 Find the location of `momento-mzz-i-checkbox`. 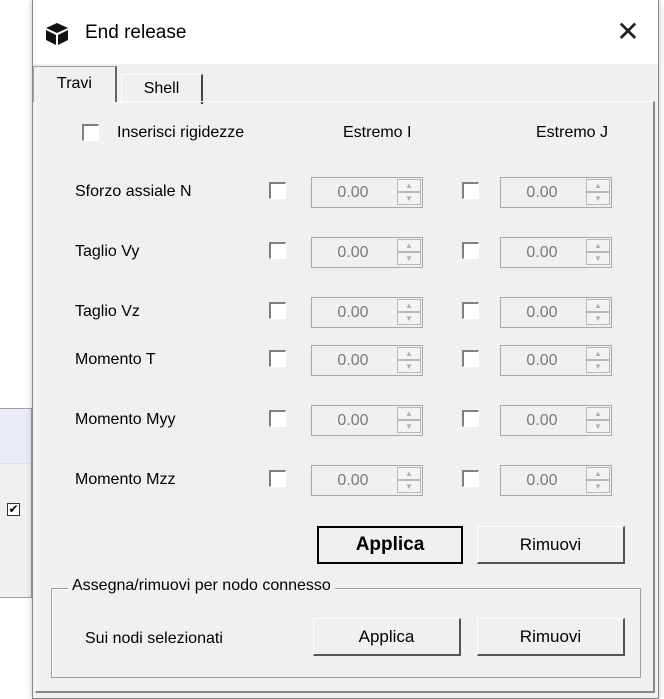

momento-mzz-i-checkbox is located at coordinates (277, 478).